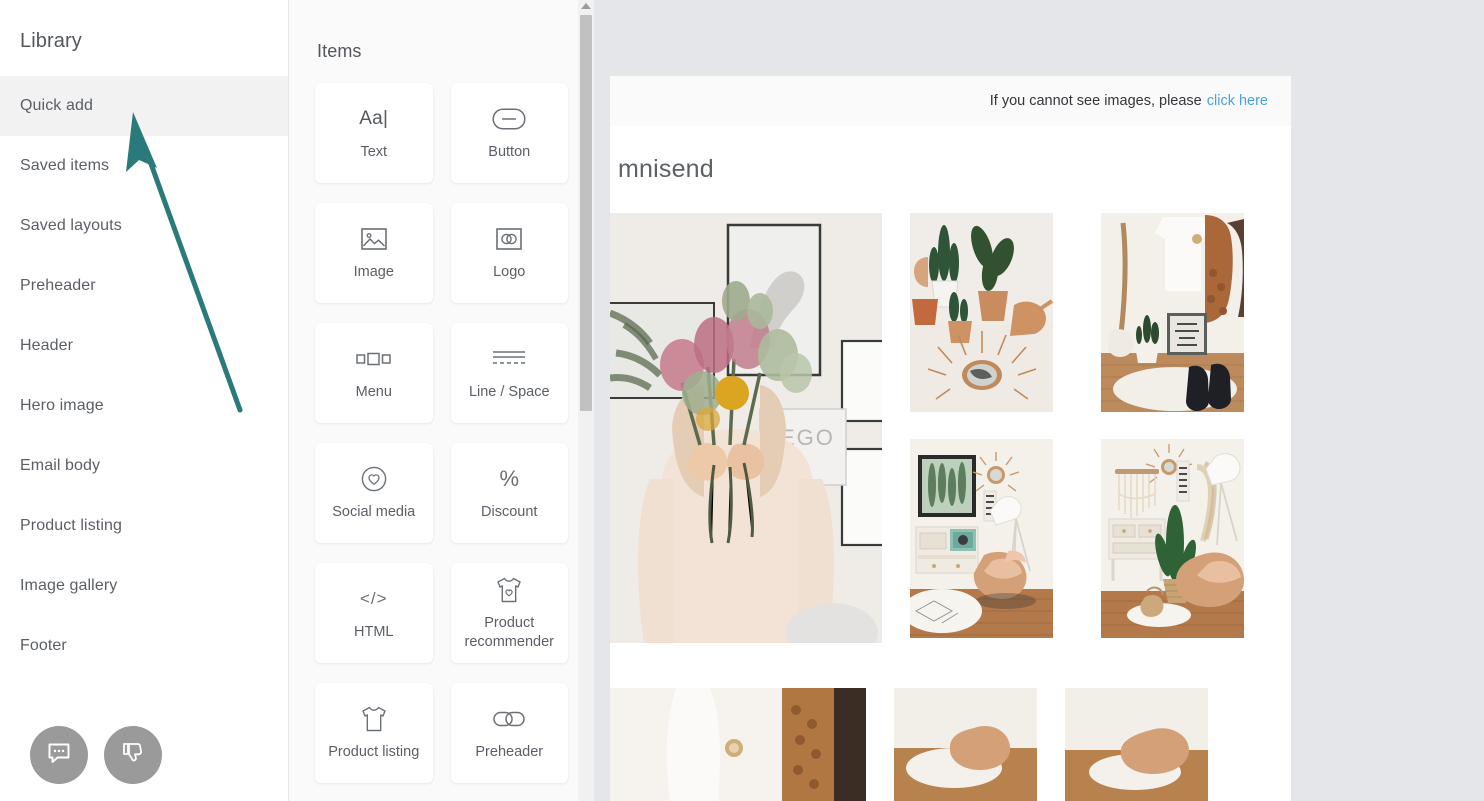  Describe the element at coordinates (71, 225) in the screenshot. I see `sidebar-item-label: Saved layouts` at that location.